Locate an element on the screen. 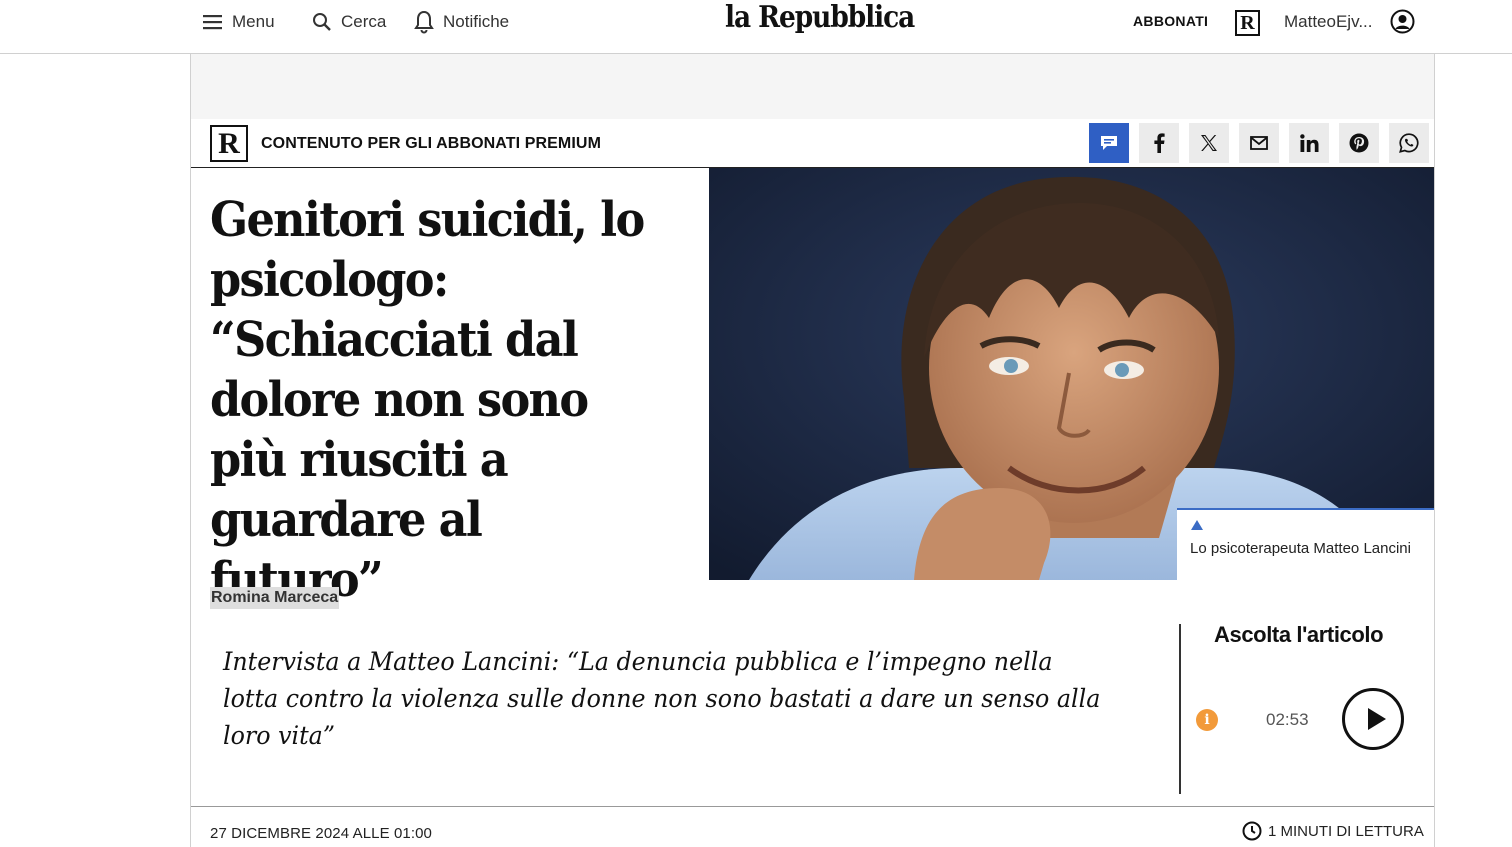 The width and height of the screenshot is (1512, 847). notifications-button: Notifiche is located at coordinates (461, 22).